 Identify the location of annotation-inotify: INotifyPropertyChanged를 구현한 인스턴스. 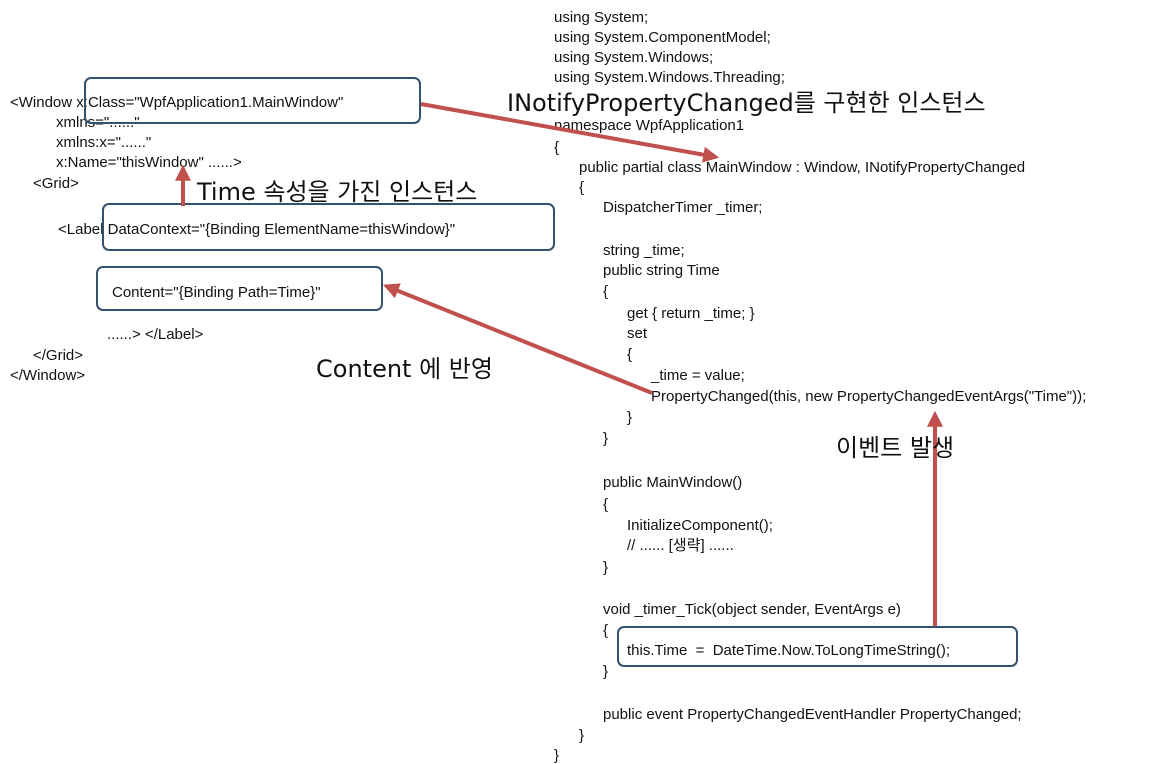
(746, 103).